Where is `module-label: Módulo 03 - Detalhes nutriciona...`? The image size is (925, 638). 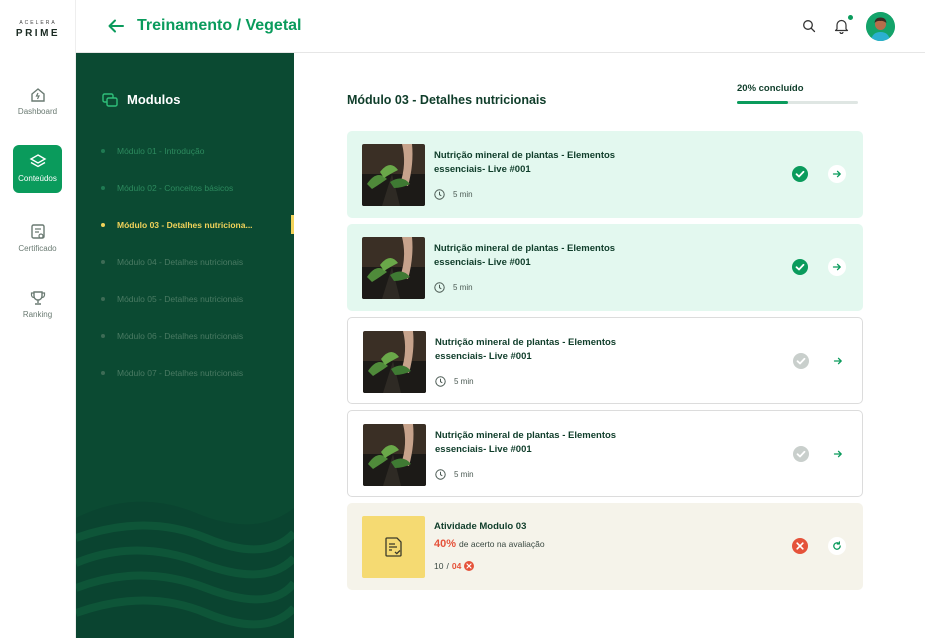
module-label: Módulo 03 - Detalhes nutriciona... is located at coordinates (185, 224).